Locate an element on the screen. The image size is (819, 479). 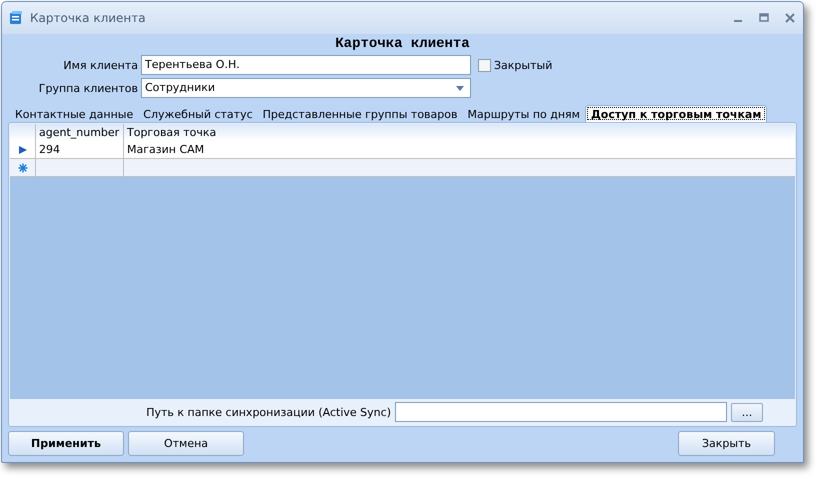
tab: Контактные данные is located at coordinates (74, 114).